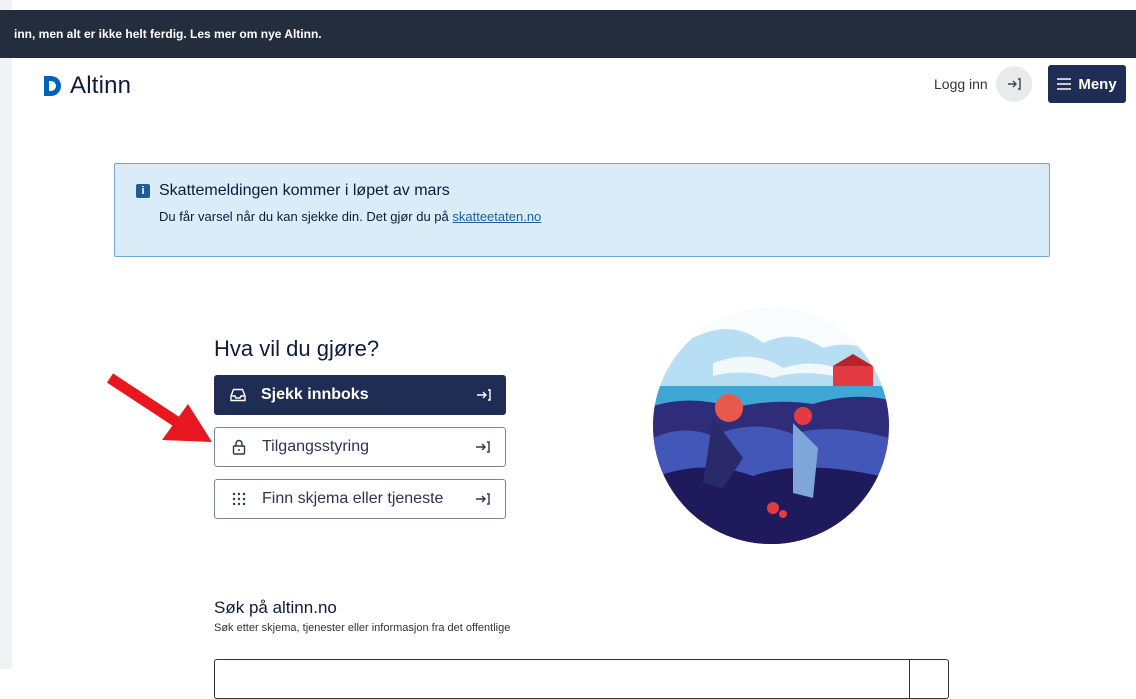 Image resolution: width=1136 pixels, height=699 pixels. I want to click on logo-text: Altinn, so click(101, 85).